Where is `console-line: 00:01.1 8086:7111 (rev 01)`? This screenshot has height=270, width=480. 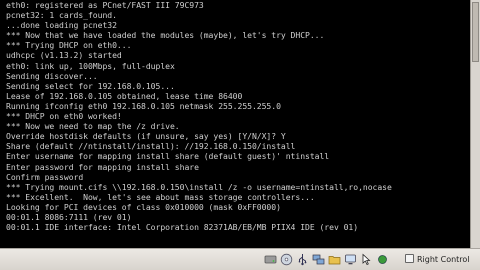
console-line: 00:01.1 8086:7111 (rev 01) is located at coordinates (69, 216).